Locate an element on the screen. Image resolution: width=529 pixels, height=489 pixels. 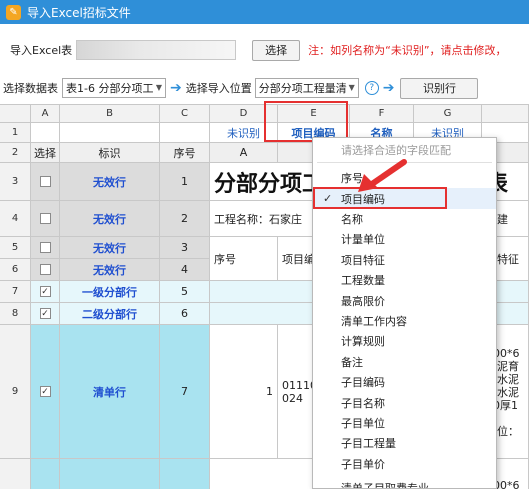
menu-item-unit: 计量单位 is located at coordinates (404, 239).